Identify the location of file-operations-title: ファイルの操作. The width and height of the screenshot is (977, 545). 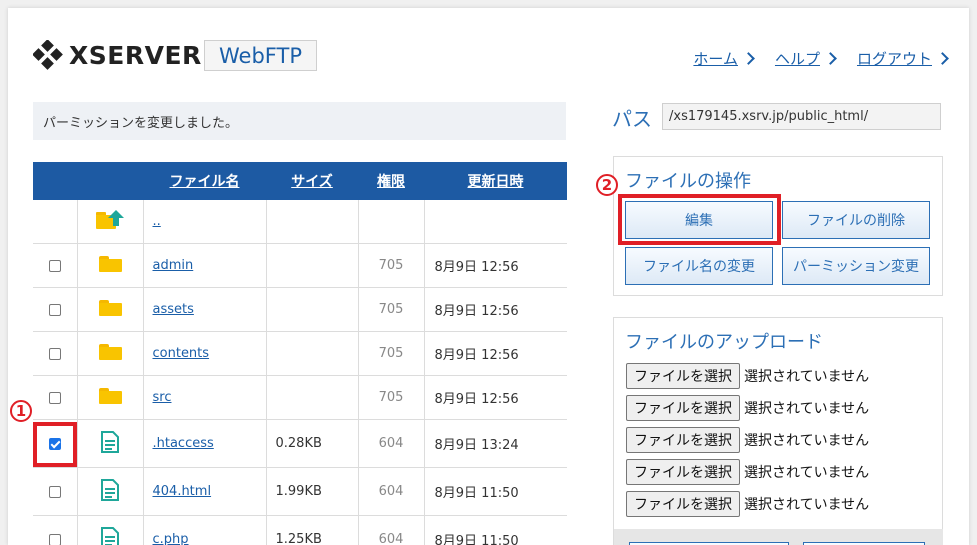
(688, 181).